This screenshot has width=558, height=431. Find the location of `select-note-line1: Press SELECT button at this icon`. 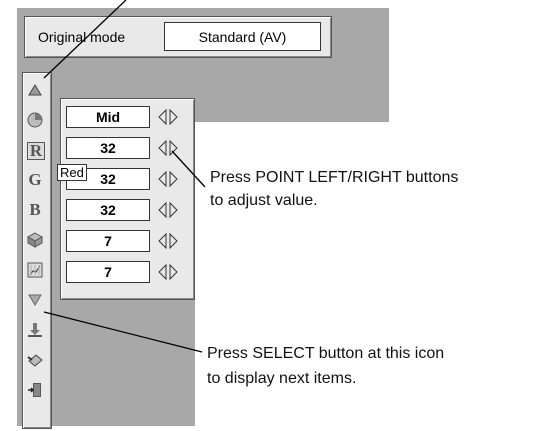

select-note-line1: Press SELECT button at this icon is located at coordinates (326, 353).